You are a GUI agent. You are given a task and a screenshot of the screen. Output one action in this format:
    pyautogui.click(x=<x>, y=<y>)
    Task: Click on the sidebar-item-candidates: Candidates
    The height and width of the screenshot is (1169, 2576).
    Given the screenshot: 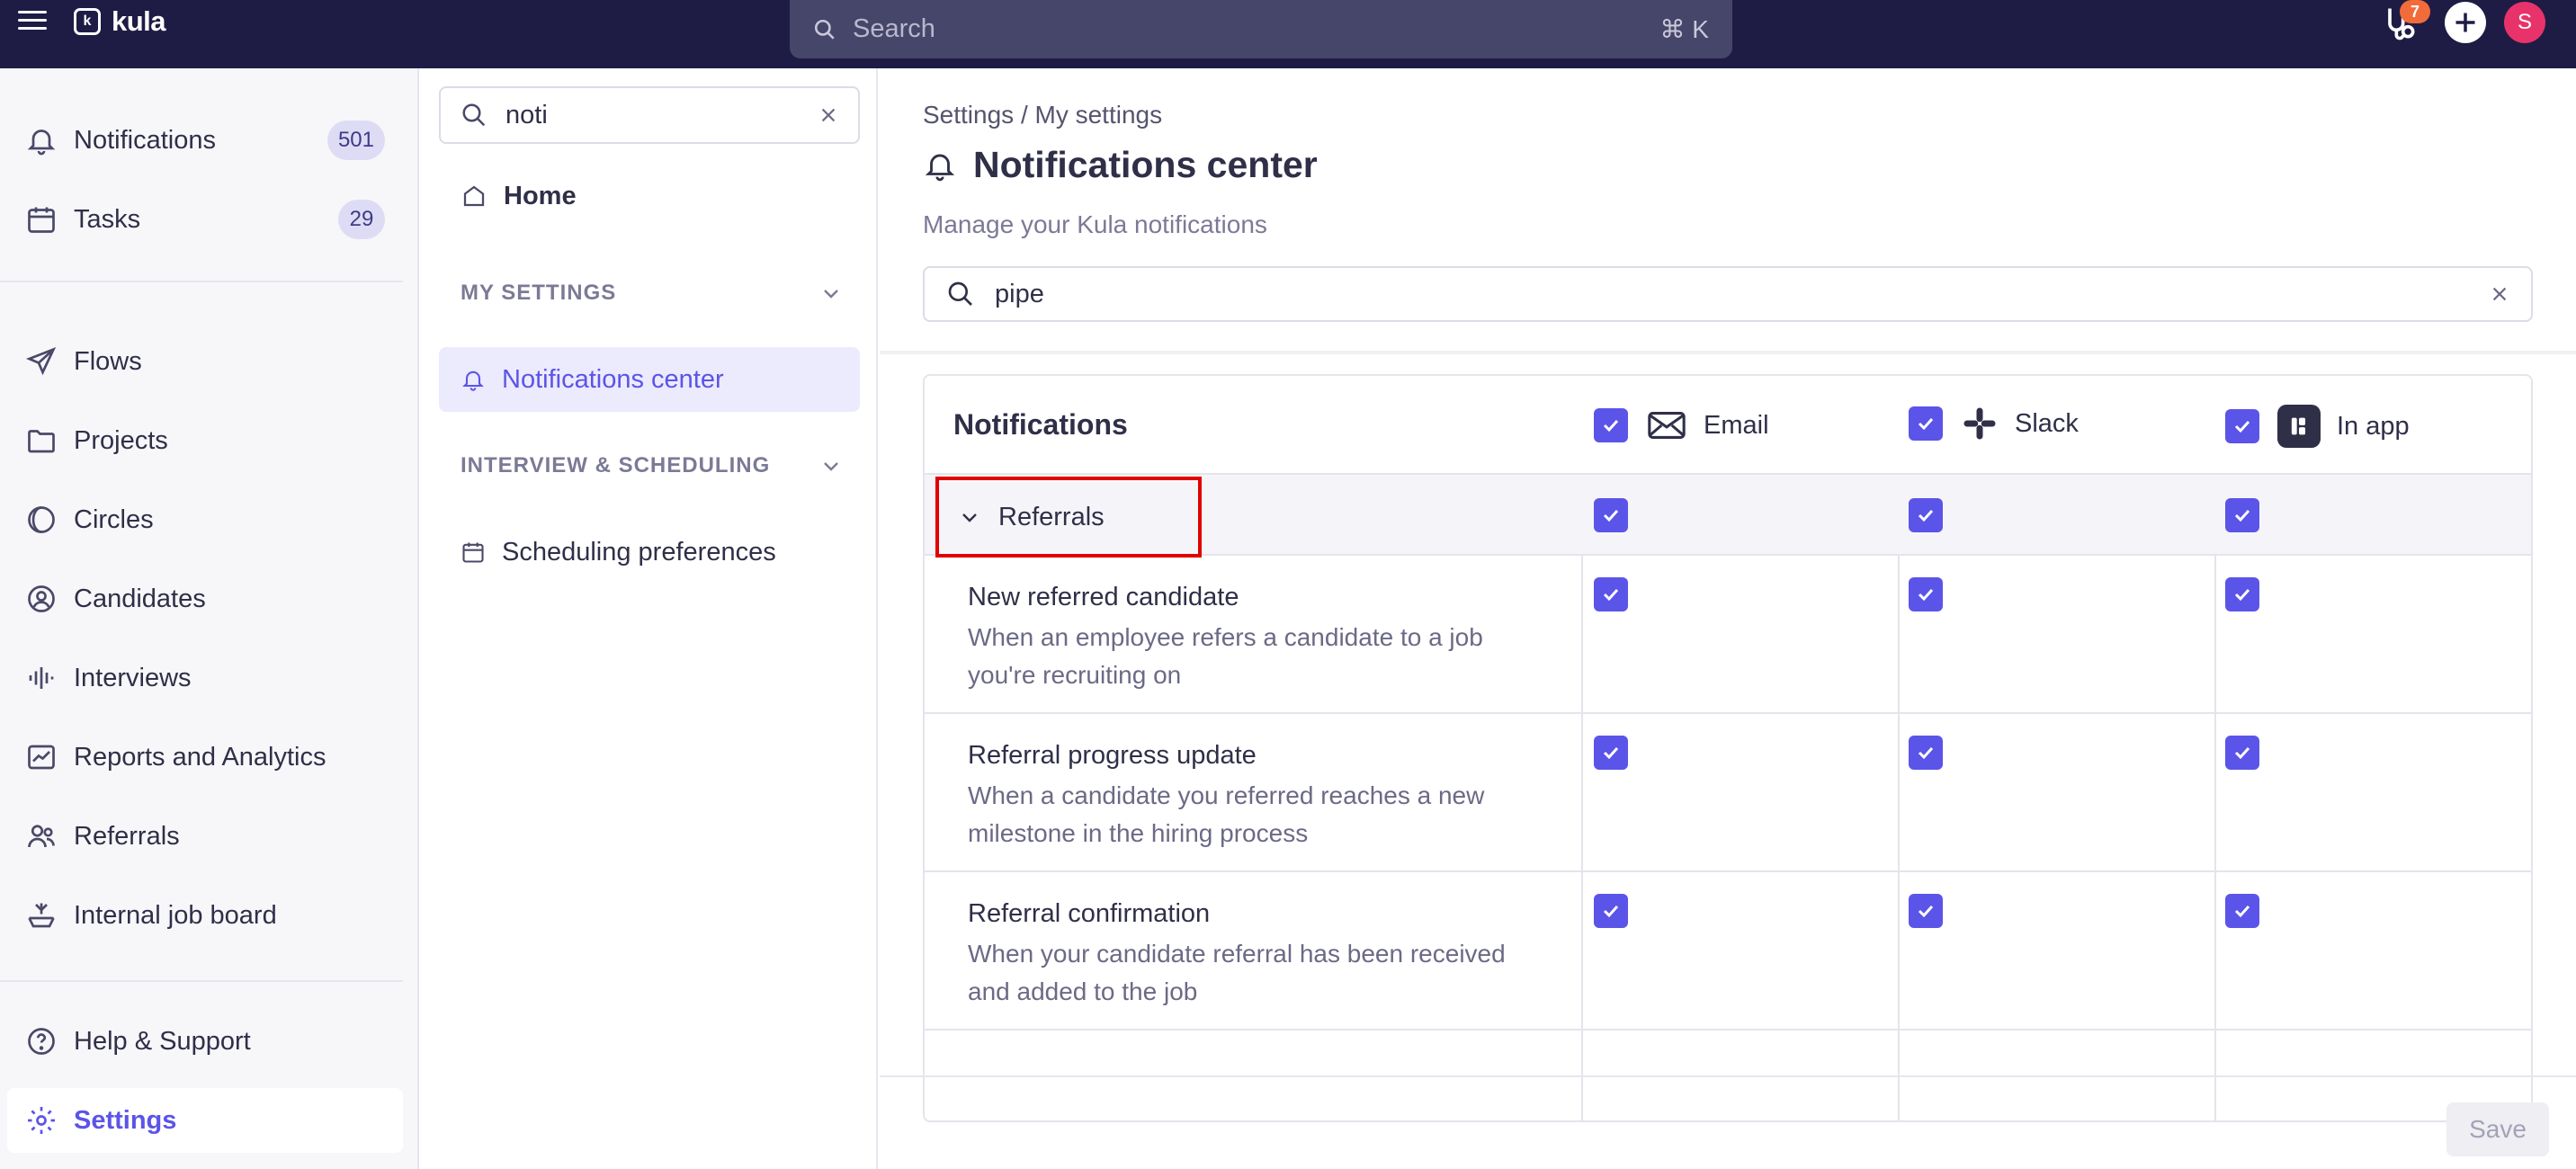 What is the action you would take?
    pyautogui.click(x=205, y=599)
    